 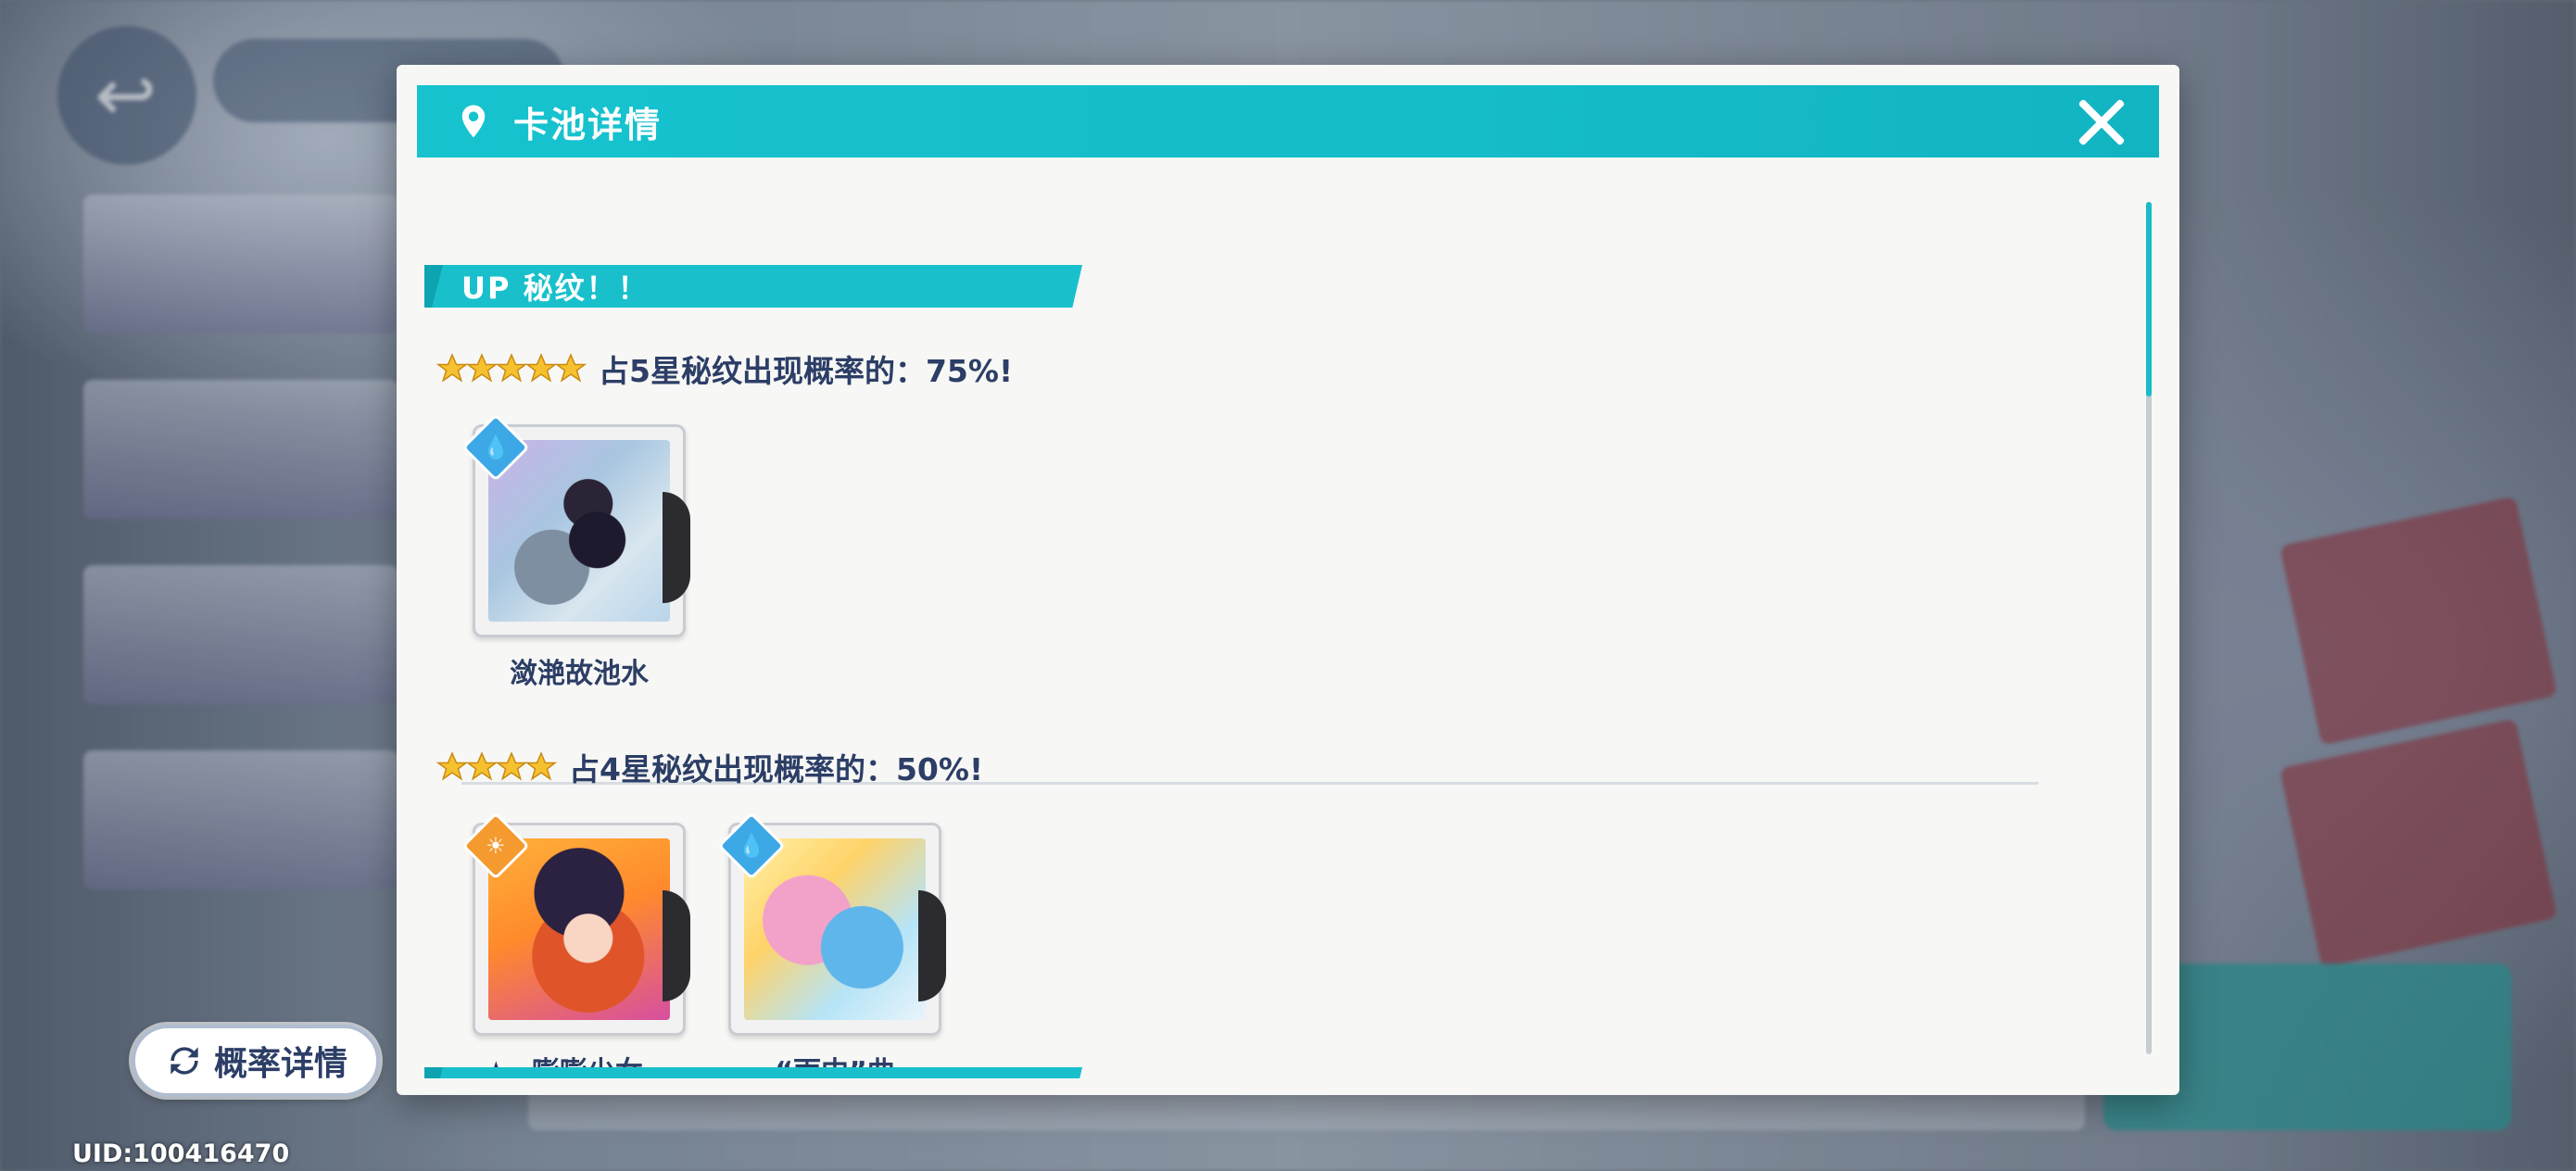 What do you see at coordinates (280, 1064) in the screenshot?
I see `probability-details-label: 概率详情` at bounding box center [280, 1064].